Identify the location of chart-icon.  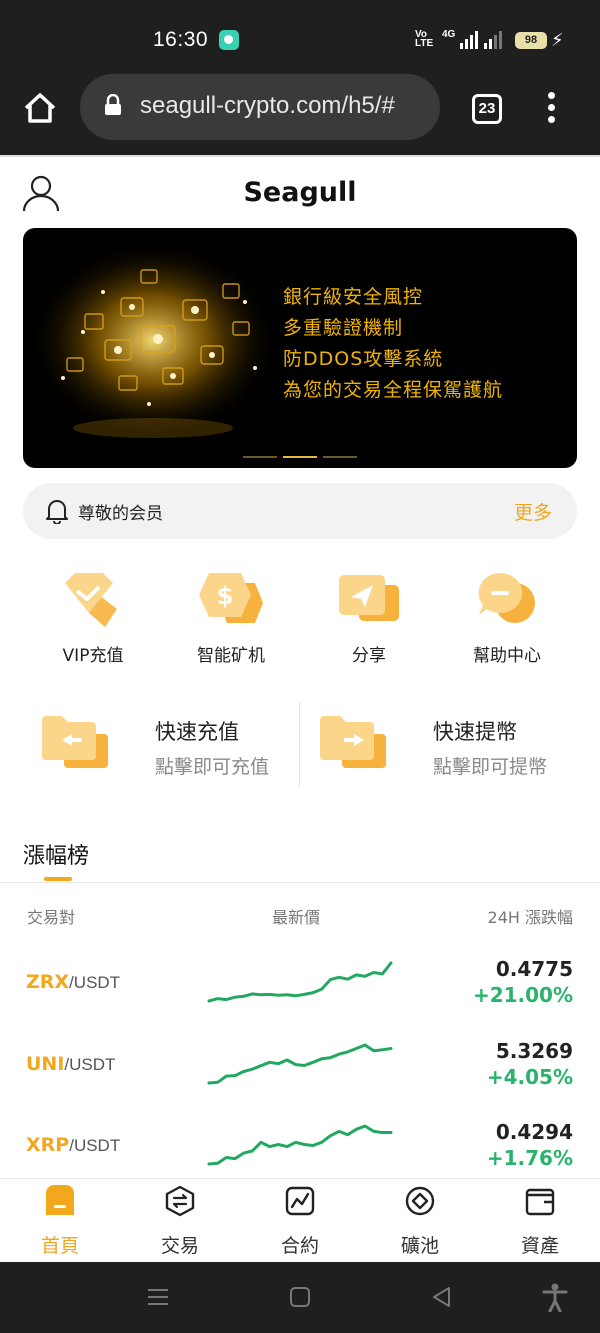
(300, 1201).